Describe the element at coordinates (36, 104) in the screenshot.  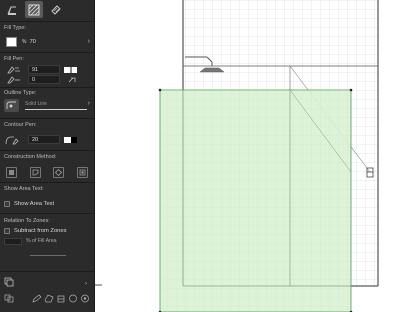
I see `line-type-name: Solid Line` at that location.